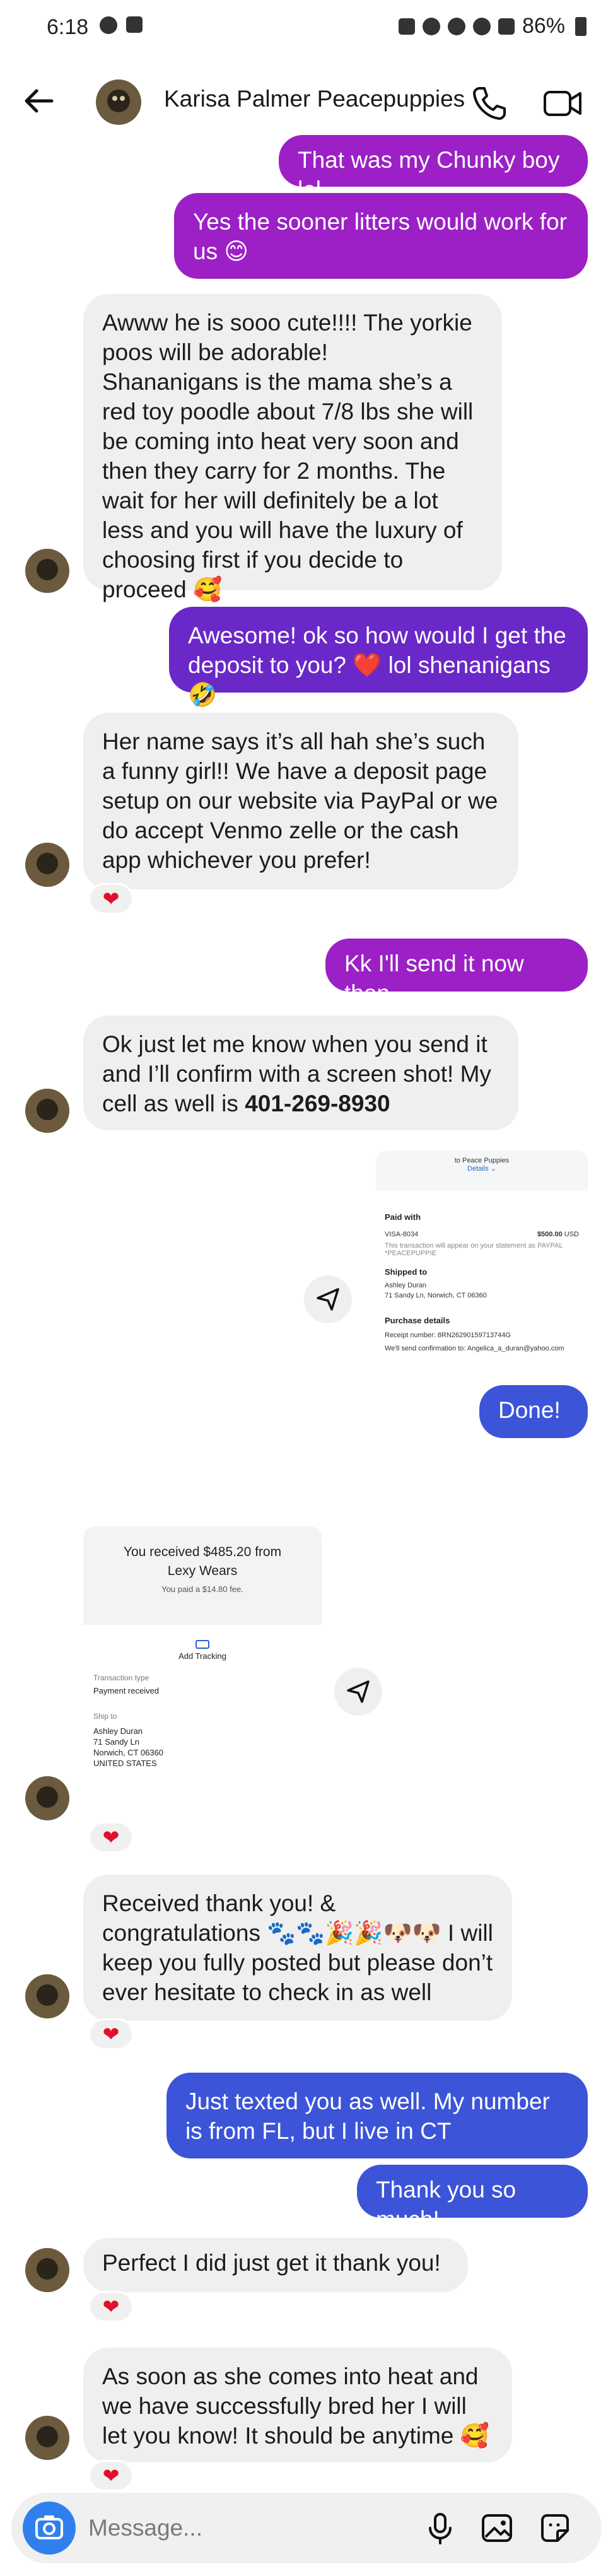  Describe the element at coordinates (314, 99) in the screenshot. I see `contact-name: Karisa Palmer Peacepuppies` at that location.